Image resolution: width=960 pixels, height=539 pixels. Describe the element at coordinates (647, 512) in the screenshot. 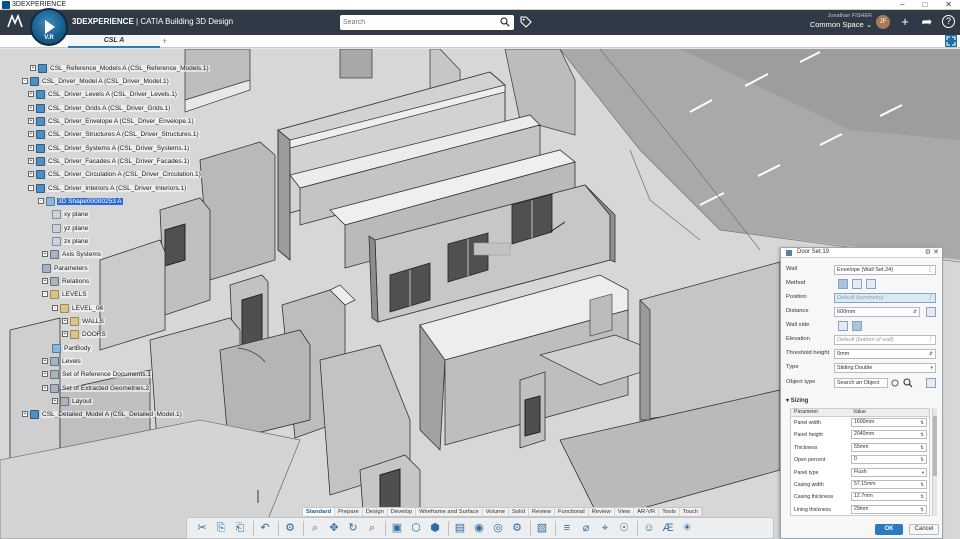

I see `section-tab: AR-VR` at that location.